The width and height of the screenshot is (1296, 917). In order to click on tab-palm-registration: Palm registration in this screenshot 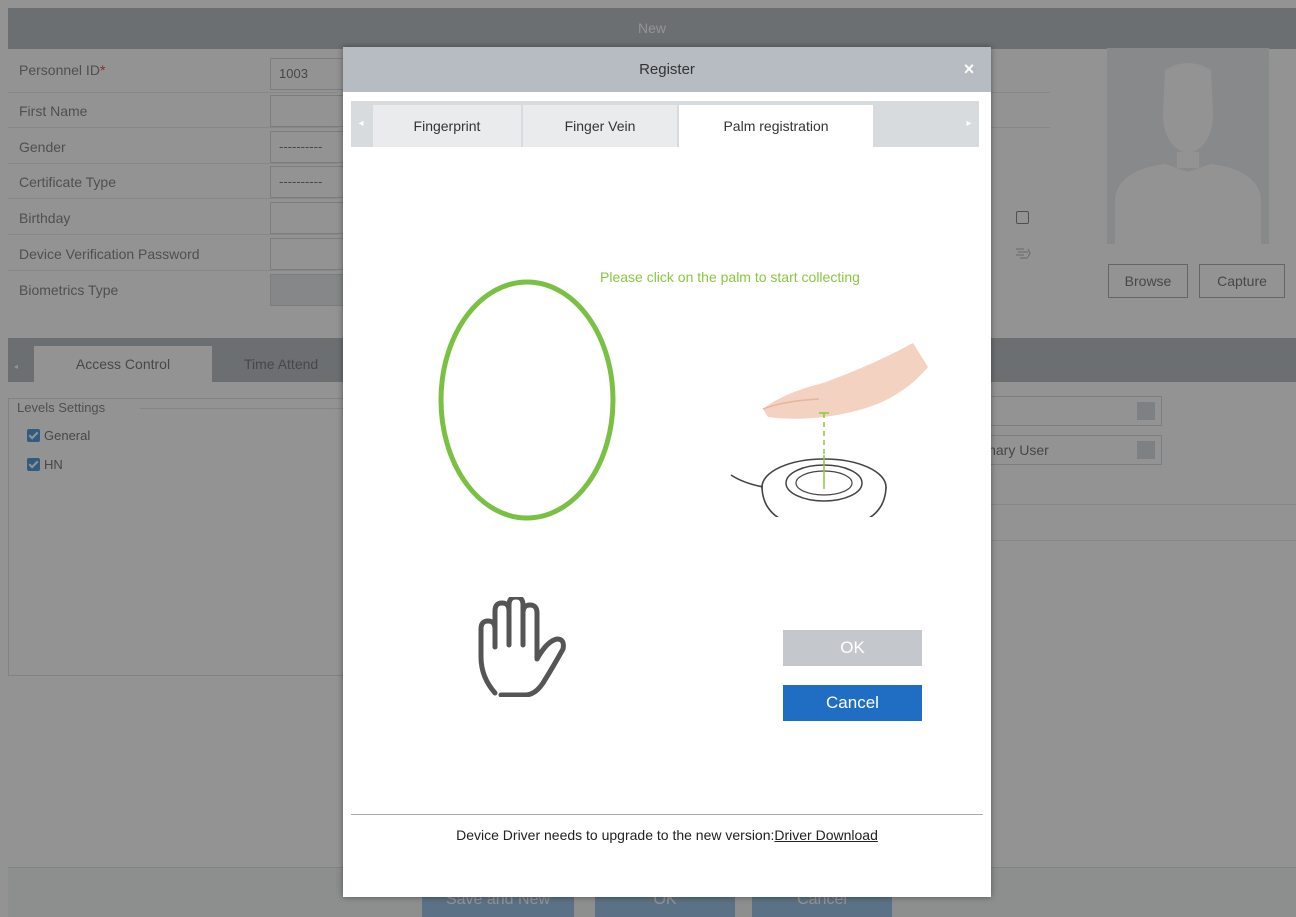, I will do `click(776, 126)`.